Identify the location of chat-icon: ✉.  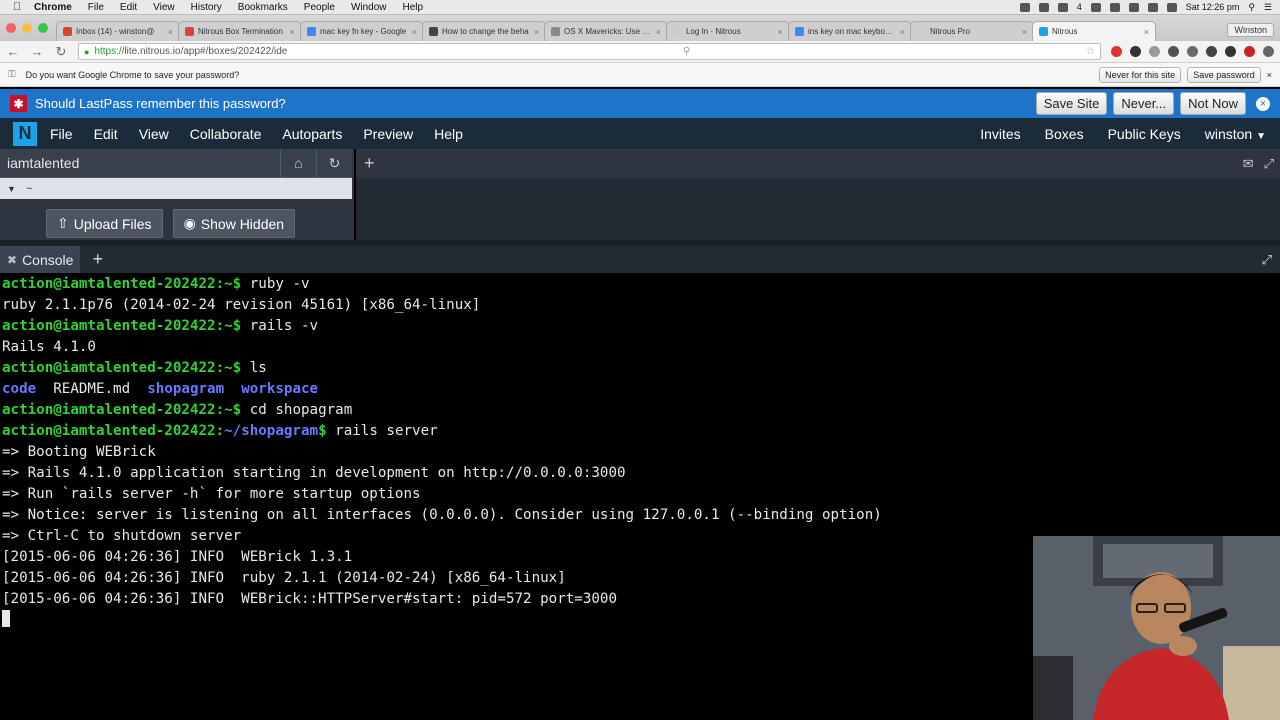
(1248, 164).